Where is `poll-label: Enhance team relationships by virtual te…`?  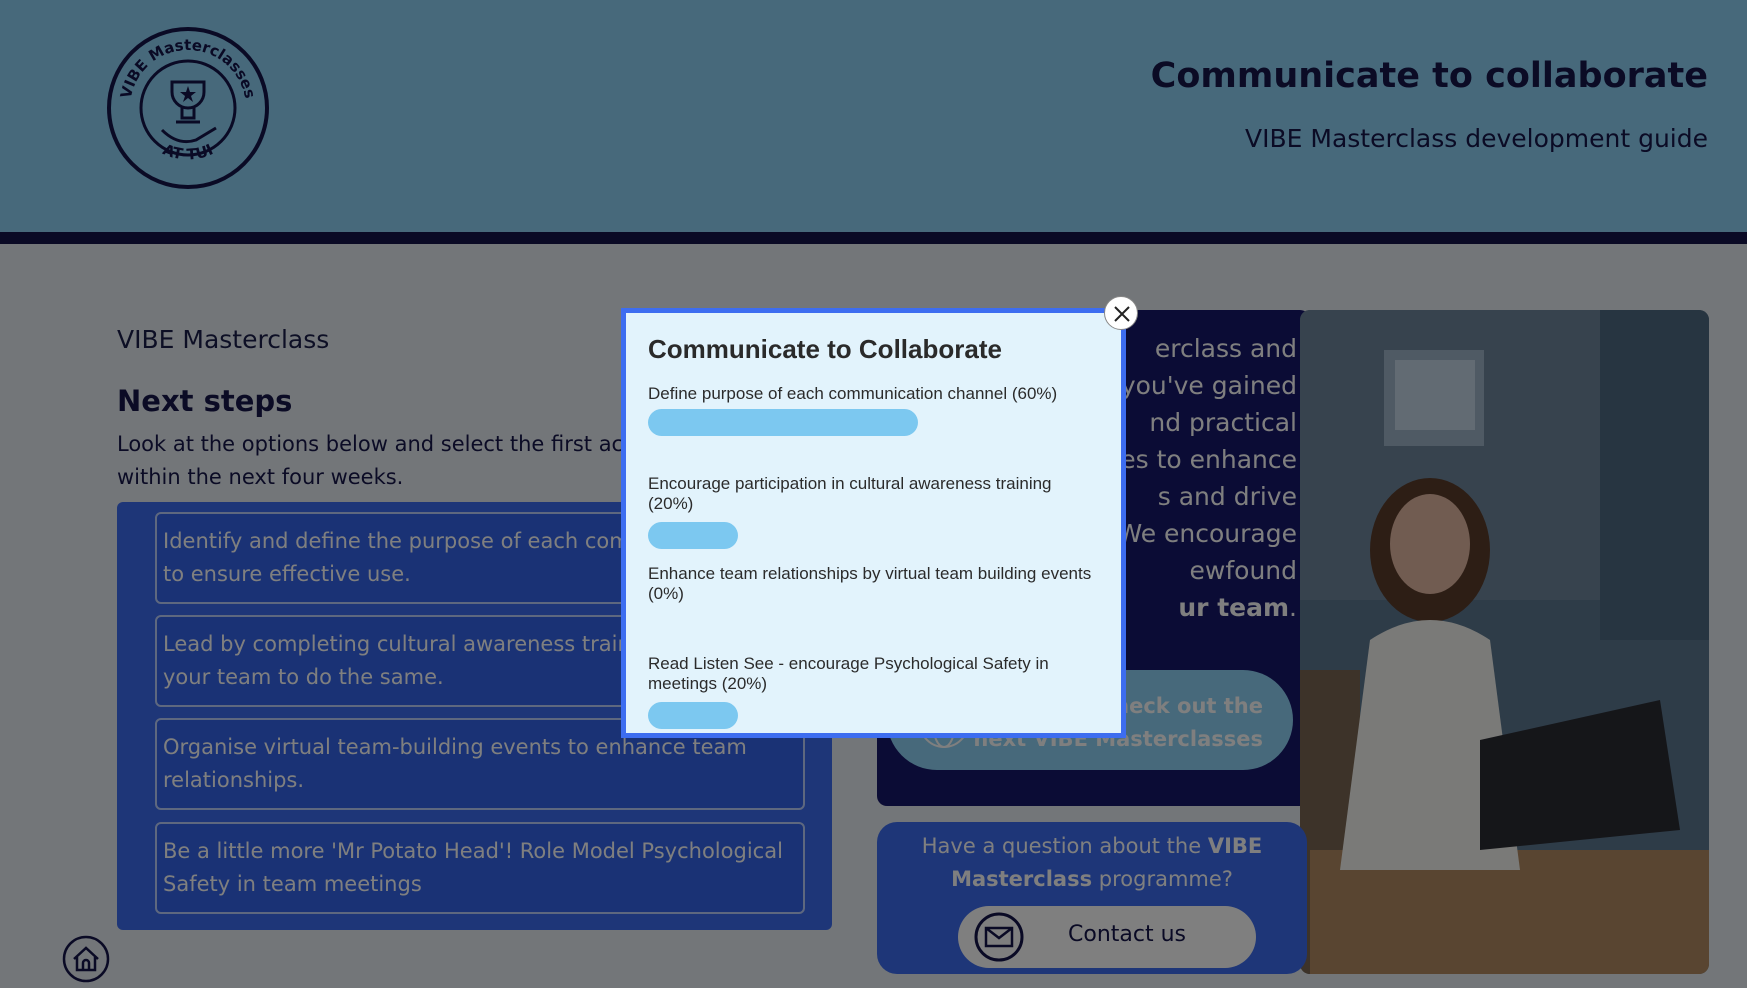
poll-label: Enhance team relationships by virtual te… is located at coordinates (870, 583).